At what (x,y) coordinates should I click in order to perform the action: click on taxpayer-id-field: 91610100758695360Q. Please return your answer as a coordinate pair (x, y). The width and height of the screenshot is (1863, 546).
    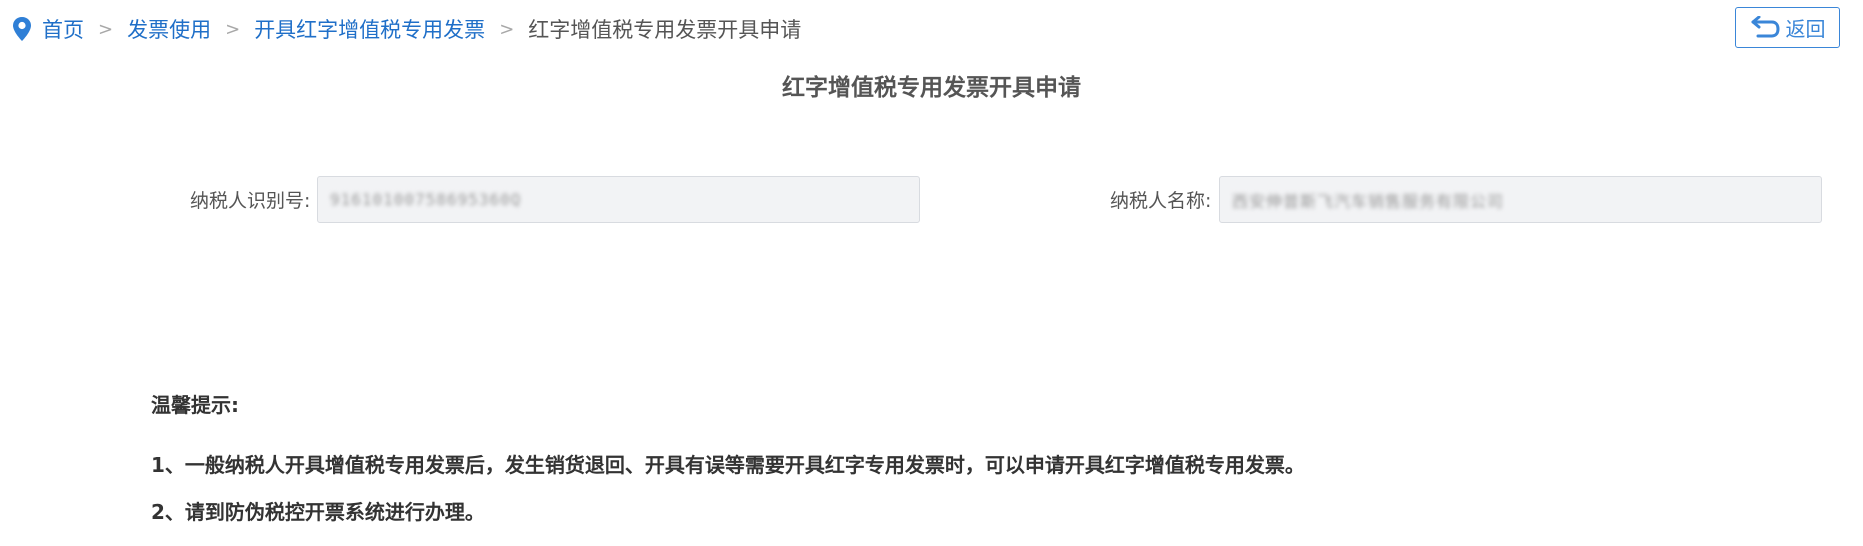
    Looking at the image, I should click on (618, 199).